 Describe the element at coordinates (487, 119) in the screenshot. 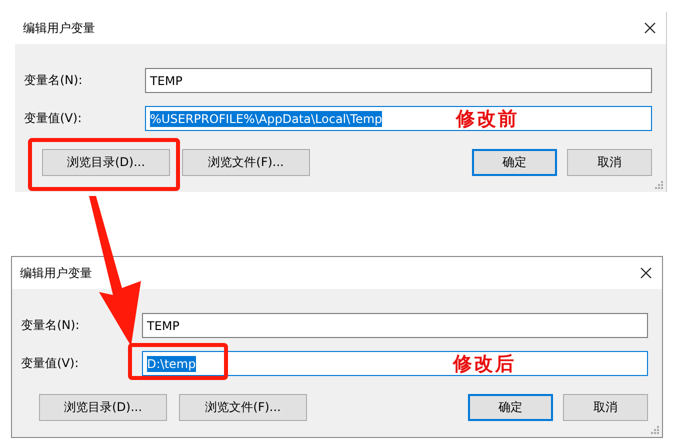

I see `annotation-text: 修改前` at that location.